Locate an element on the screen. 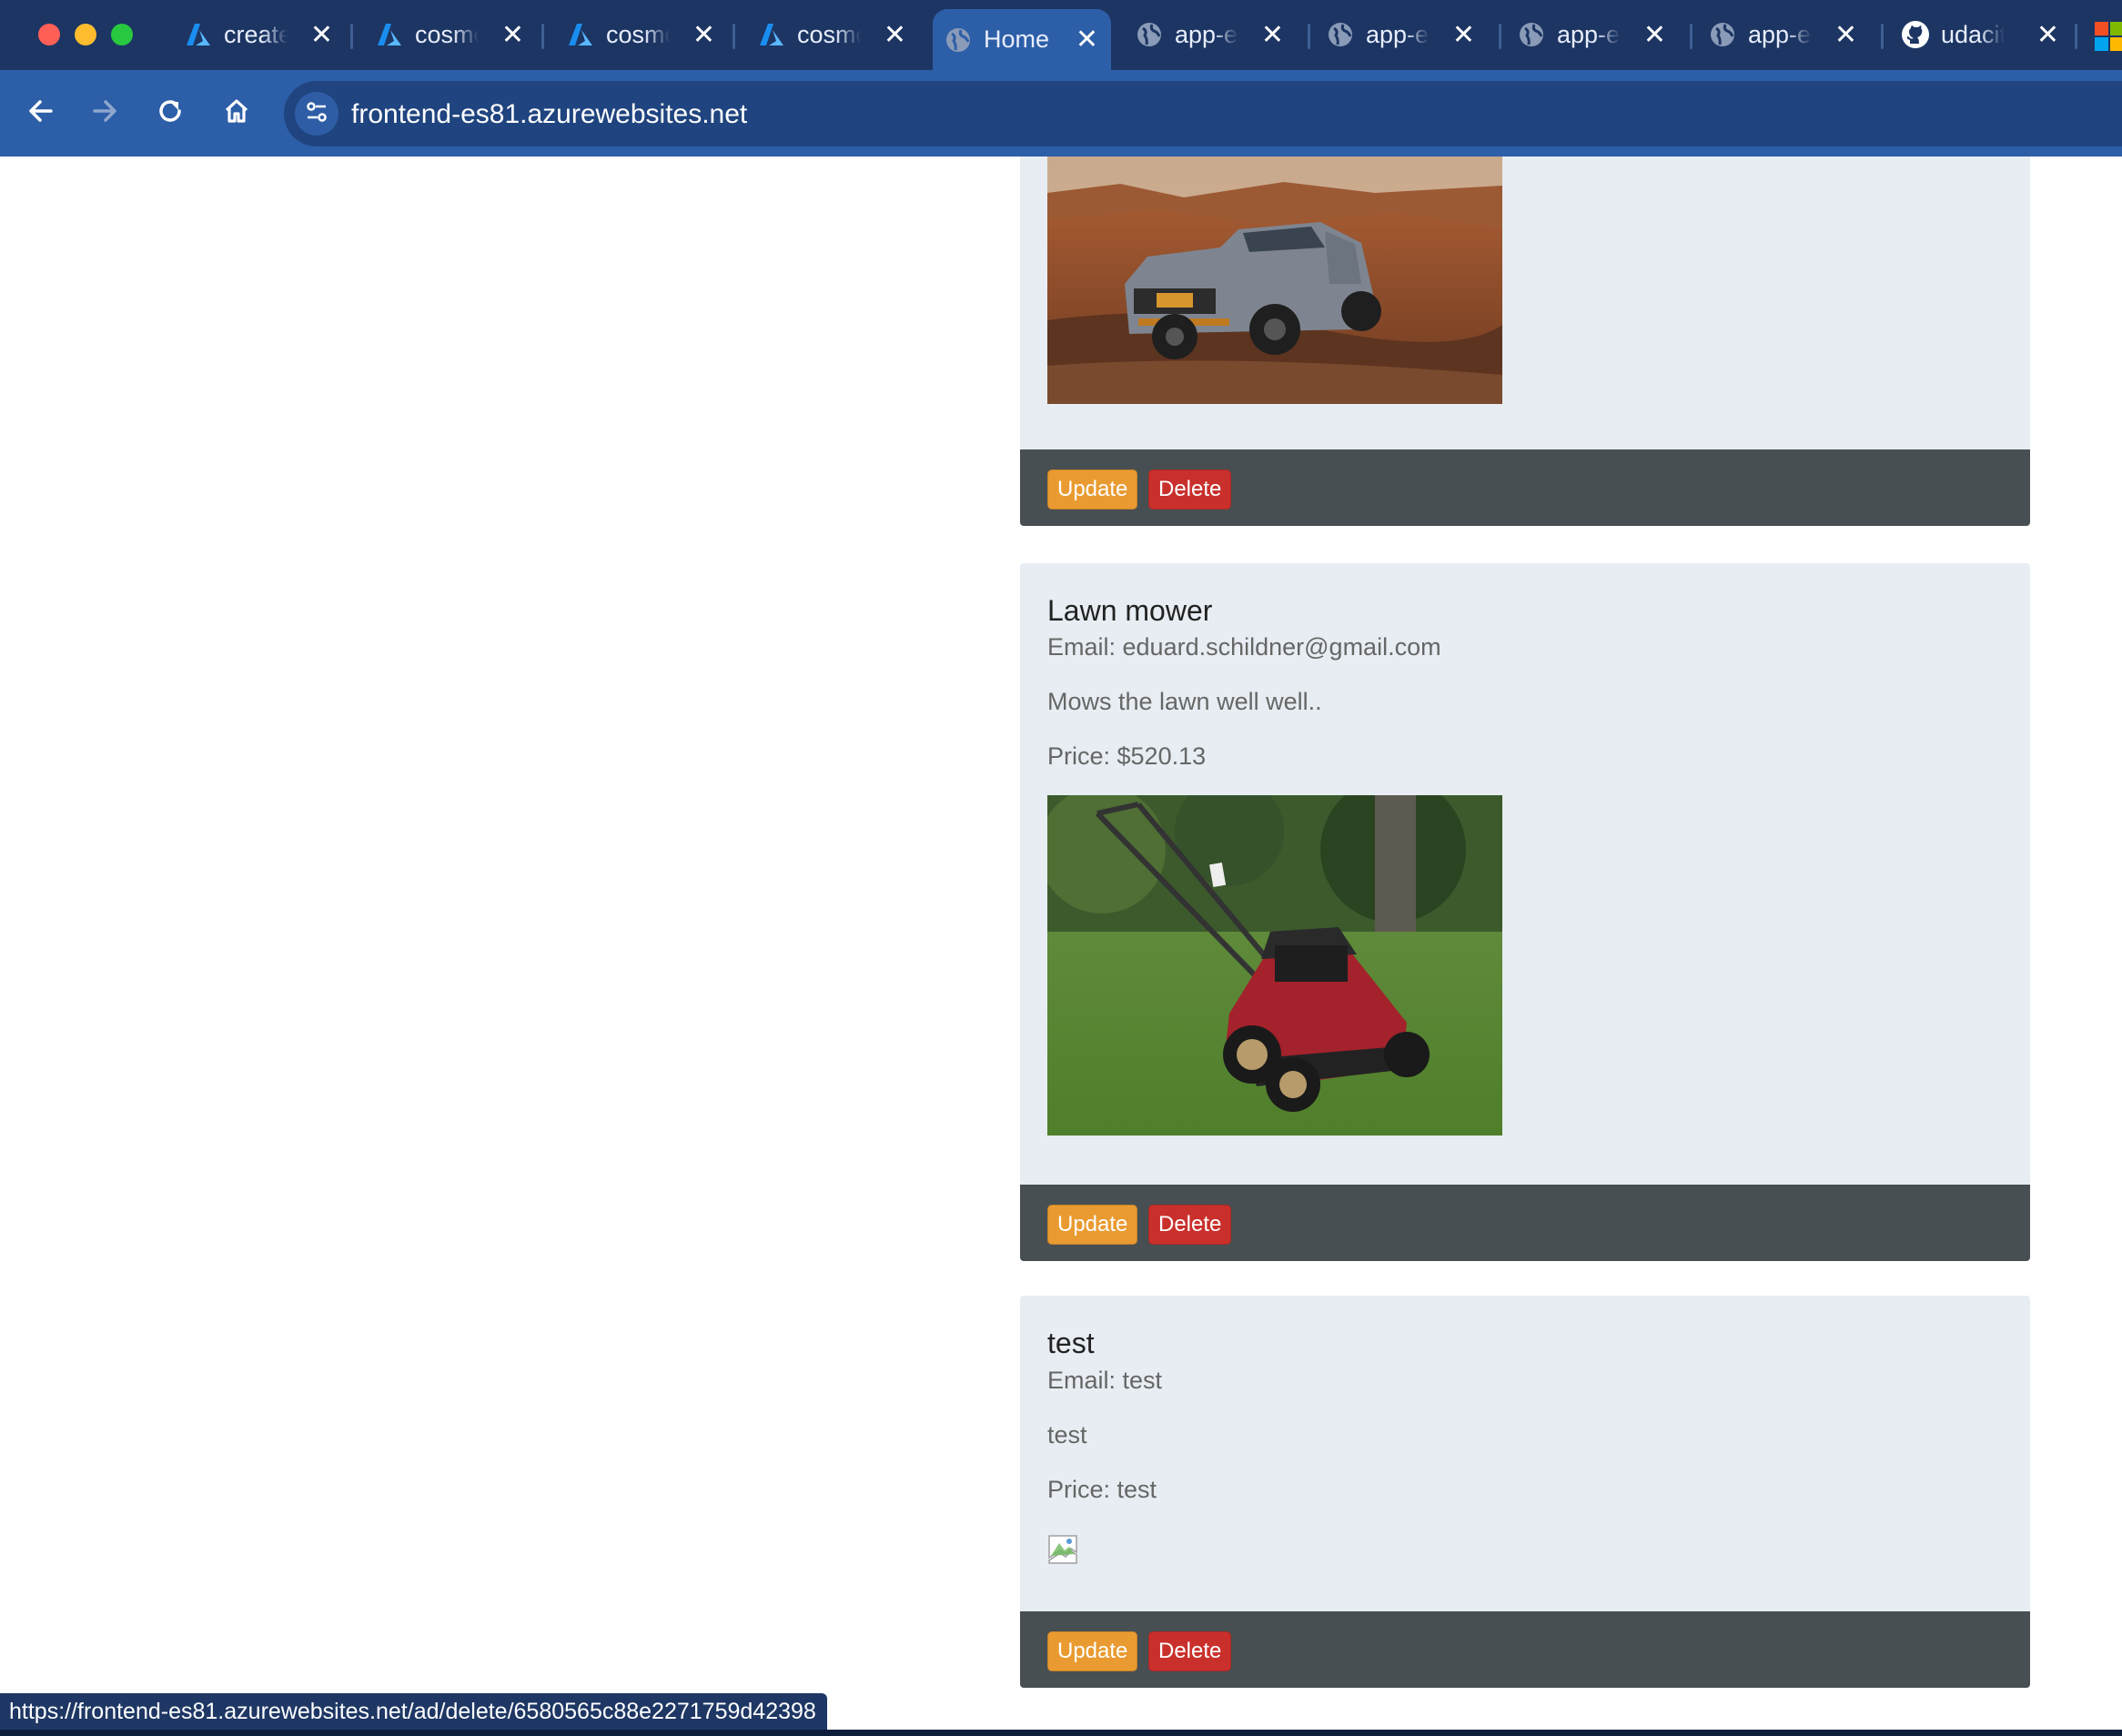 The width and height of the screenshot is (2122, 1736). browser-tab: udacity ✕ is located at coordinates (1981, 34).